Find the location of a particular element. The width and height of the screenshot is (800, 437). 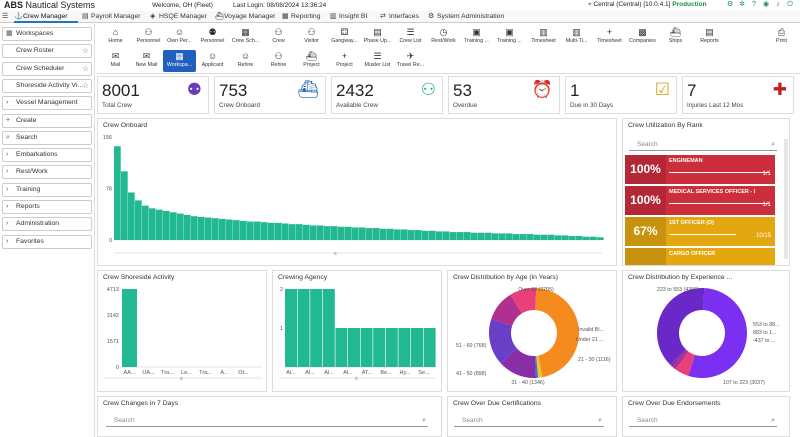

toolbar-button-rest-work: ◷ Rest/Work is located at coordinates (443, 37).